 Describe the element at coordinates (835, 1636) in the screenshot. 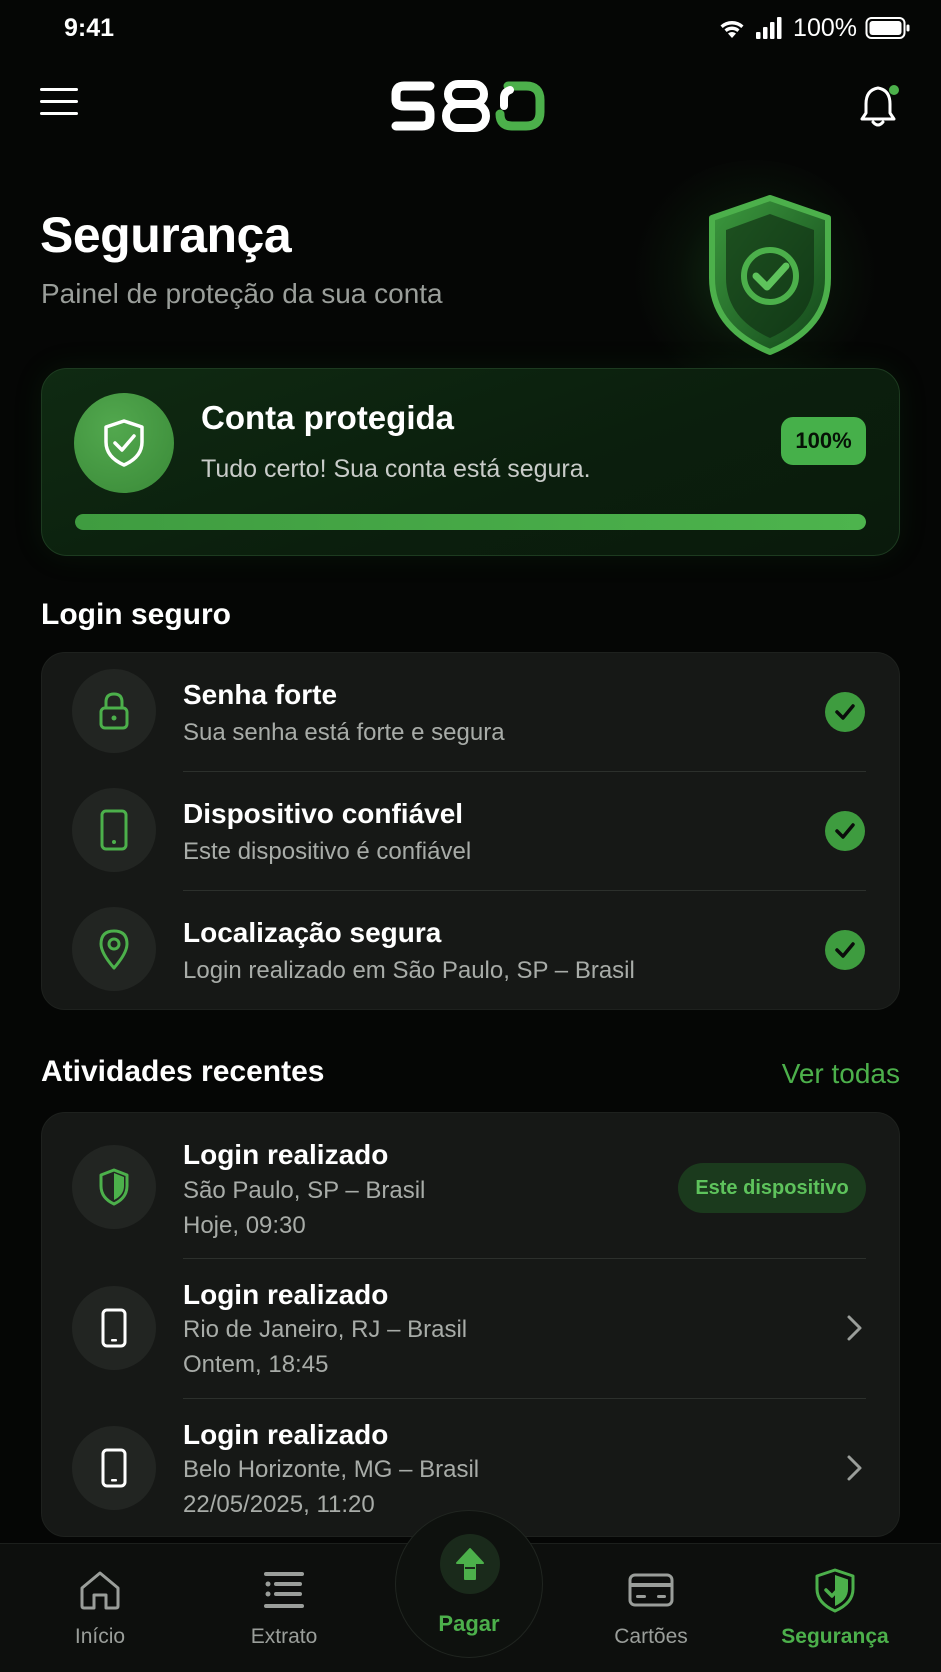

I see `nav-label: Segurança` at that location.